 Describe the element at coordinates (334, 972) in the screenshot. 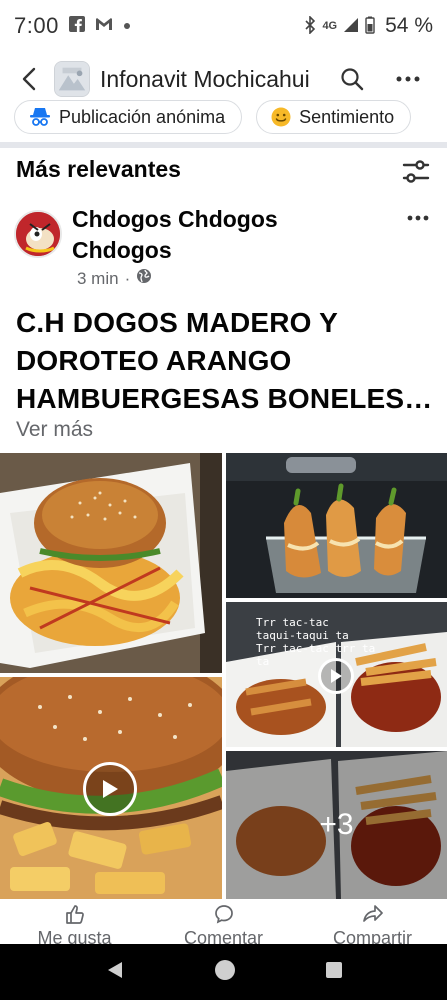

I see `nav-recents-icon` at that location.